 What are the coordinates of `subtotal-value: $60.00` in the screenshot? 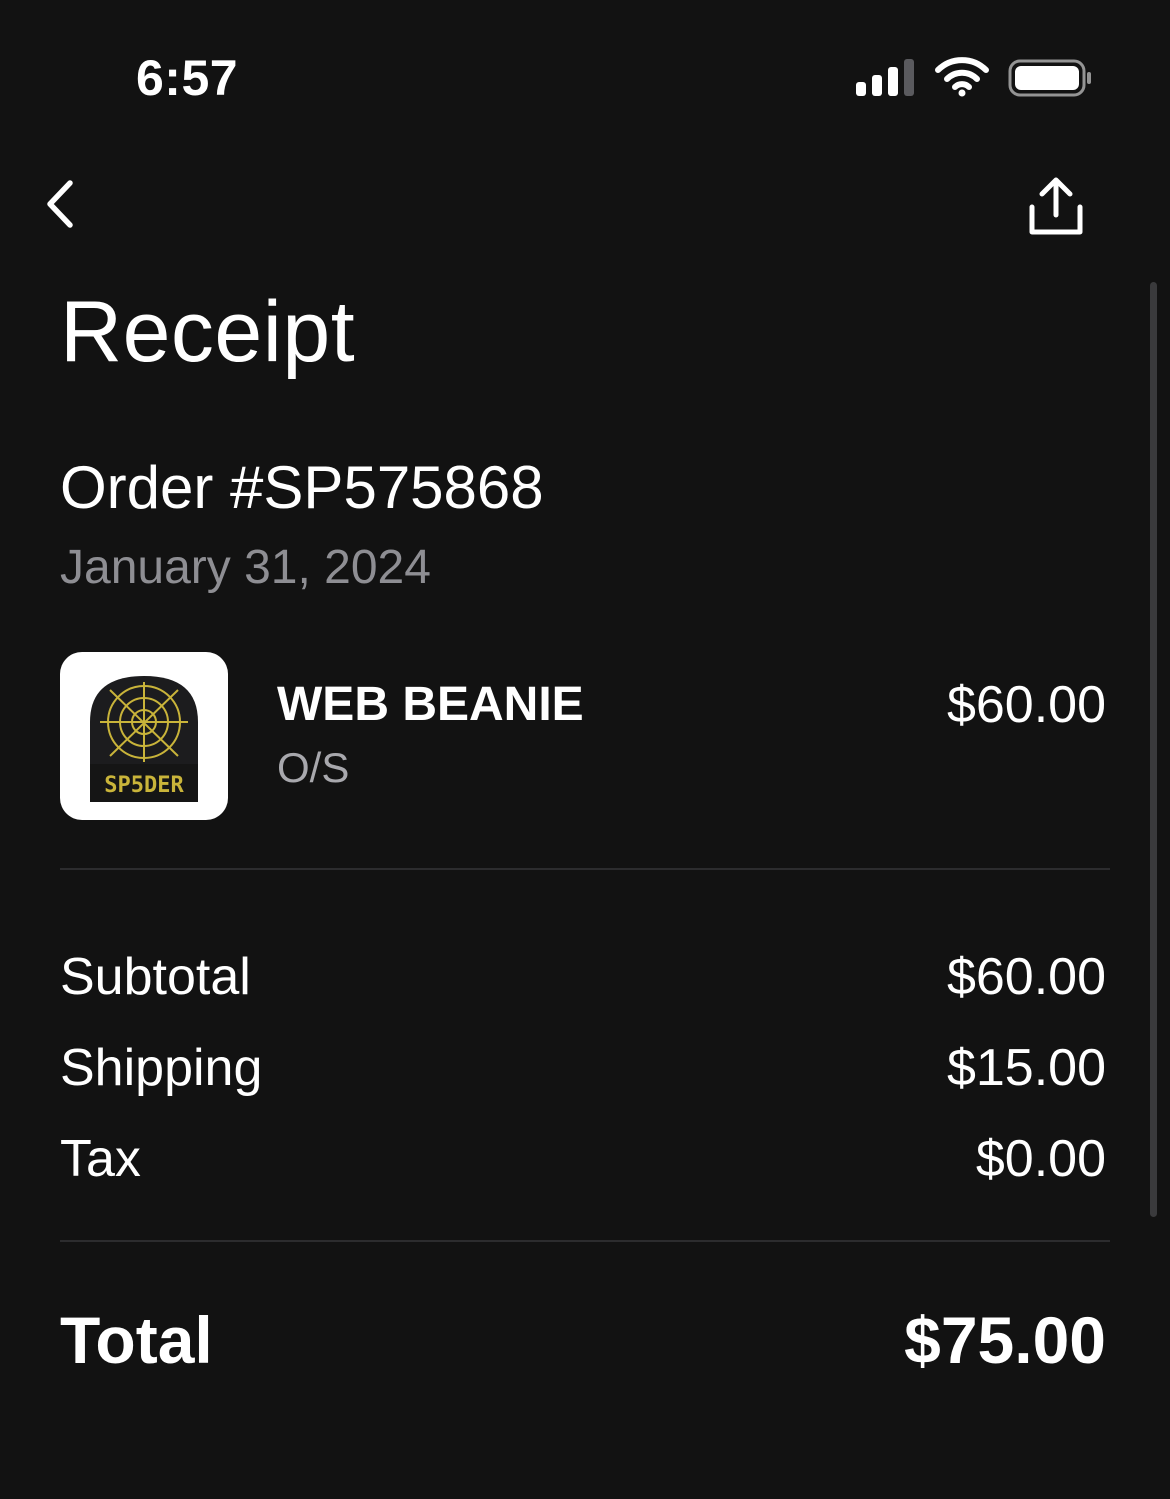 It's located at (1026, 977).